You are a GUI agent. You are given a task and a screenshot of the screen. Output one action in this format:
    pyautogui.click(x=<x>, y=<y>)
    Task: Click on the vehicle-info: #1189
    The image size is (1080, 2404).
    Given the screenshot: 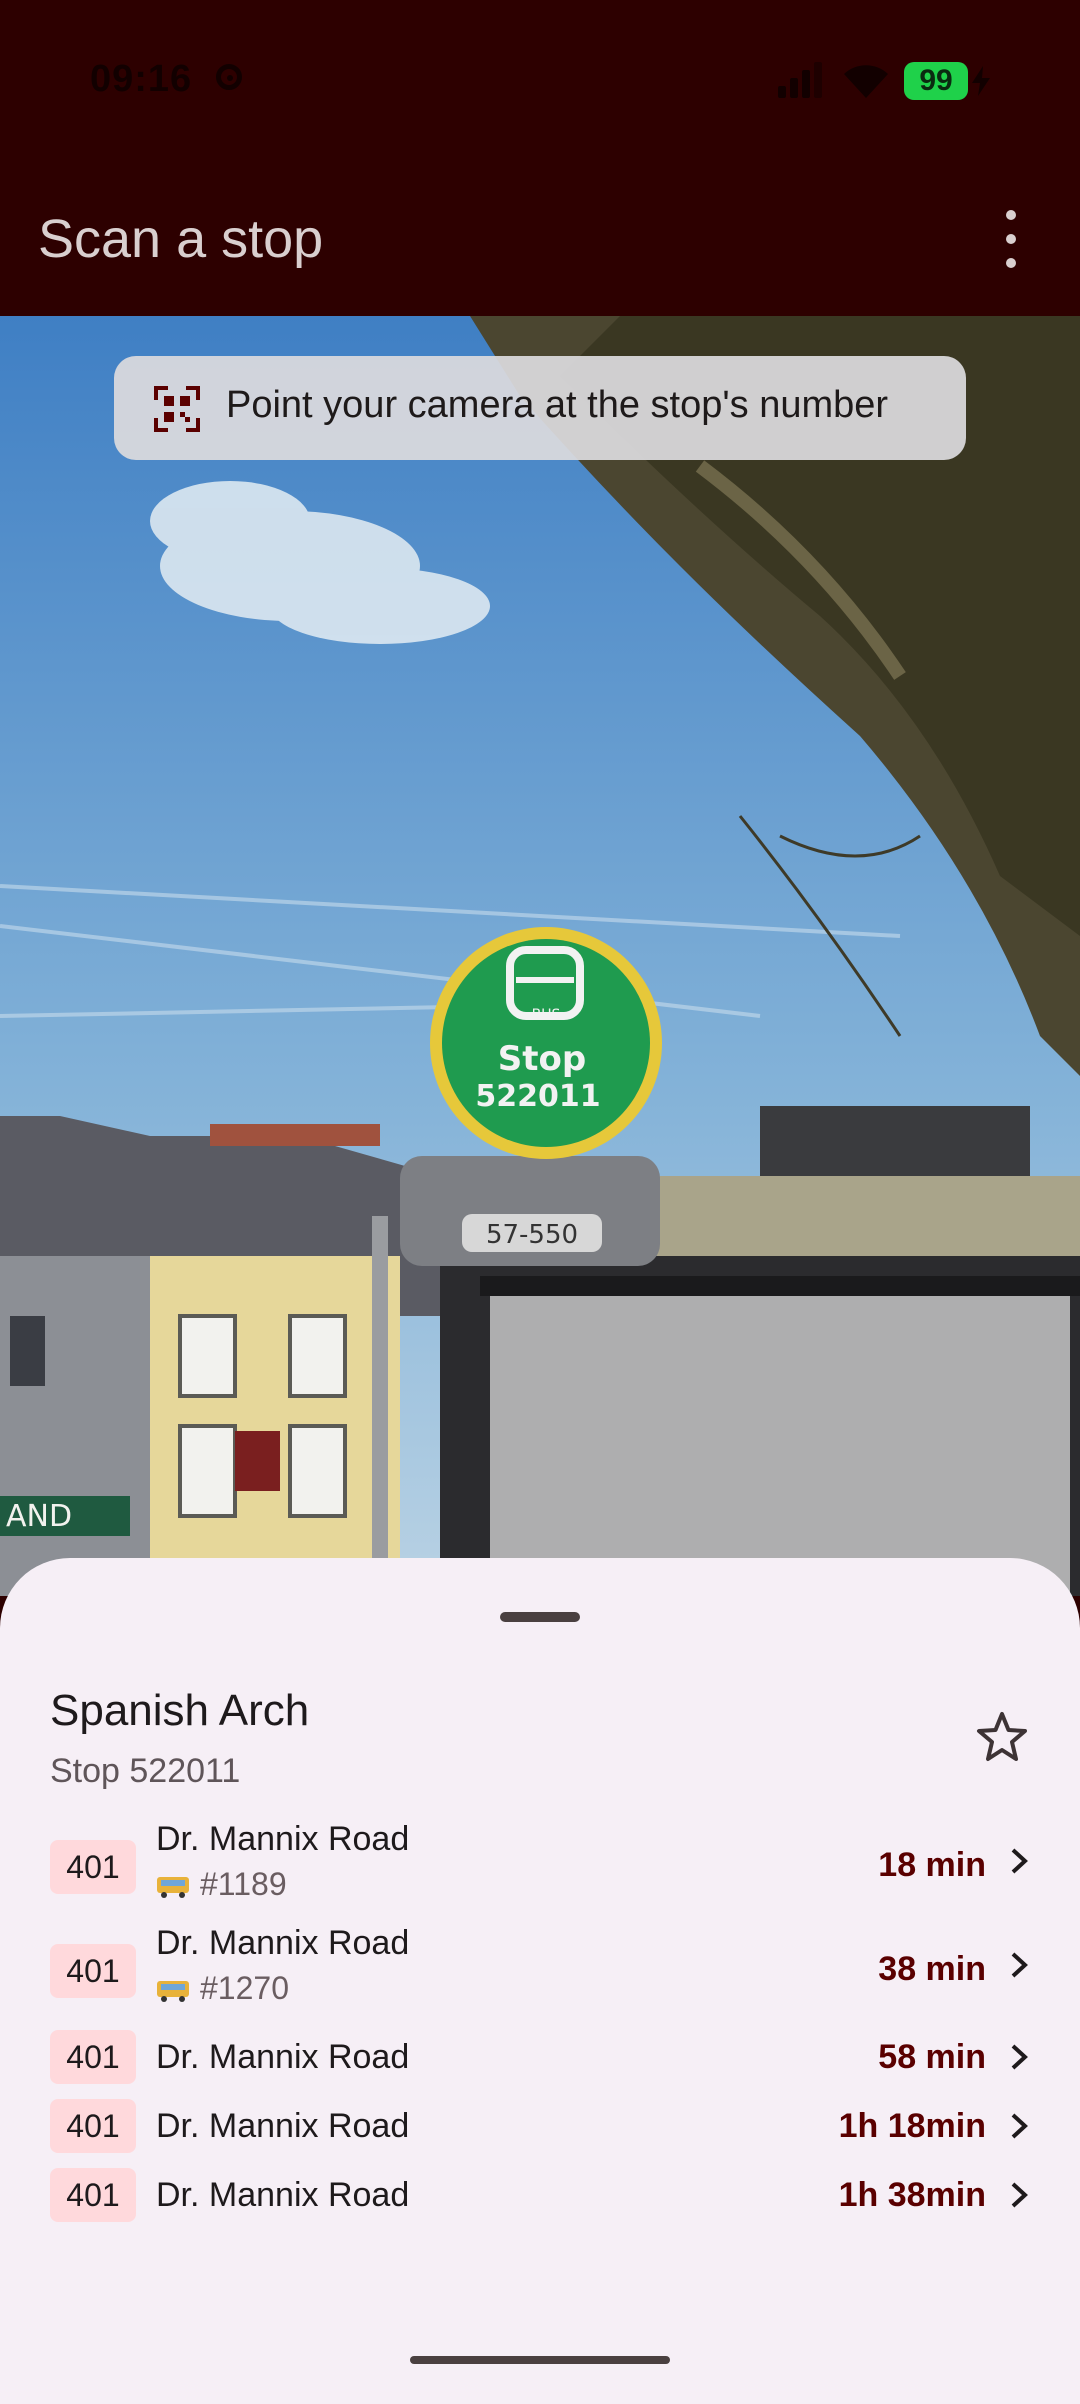 What is the action you would take?
    pyautogui.click(x=221, y=1884)
    